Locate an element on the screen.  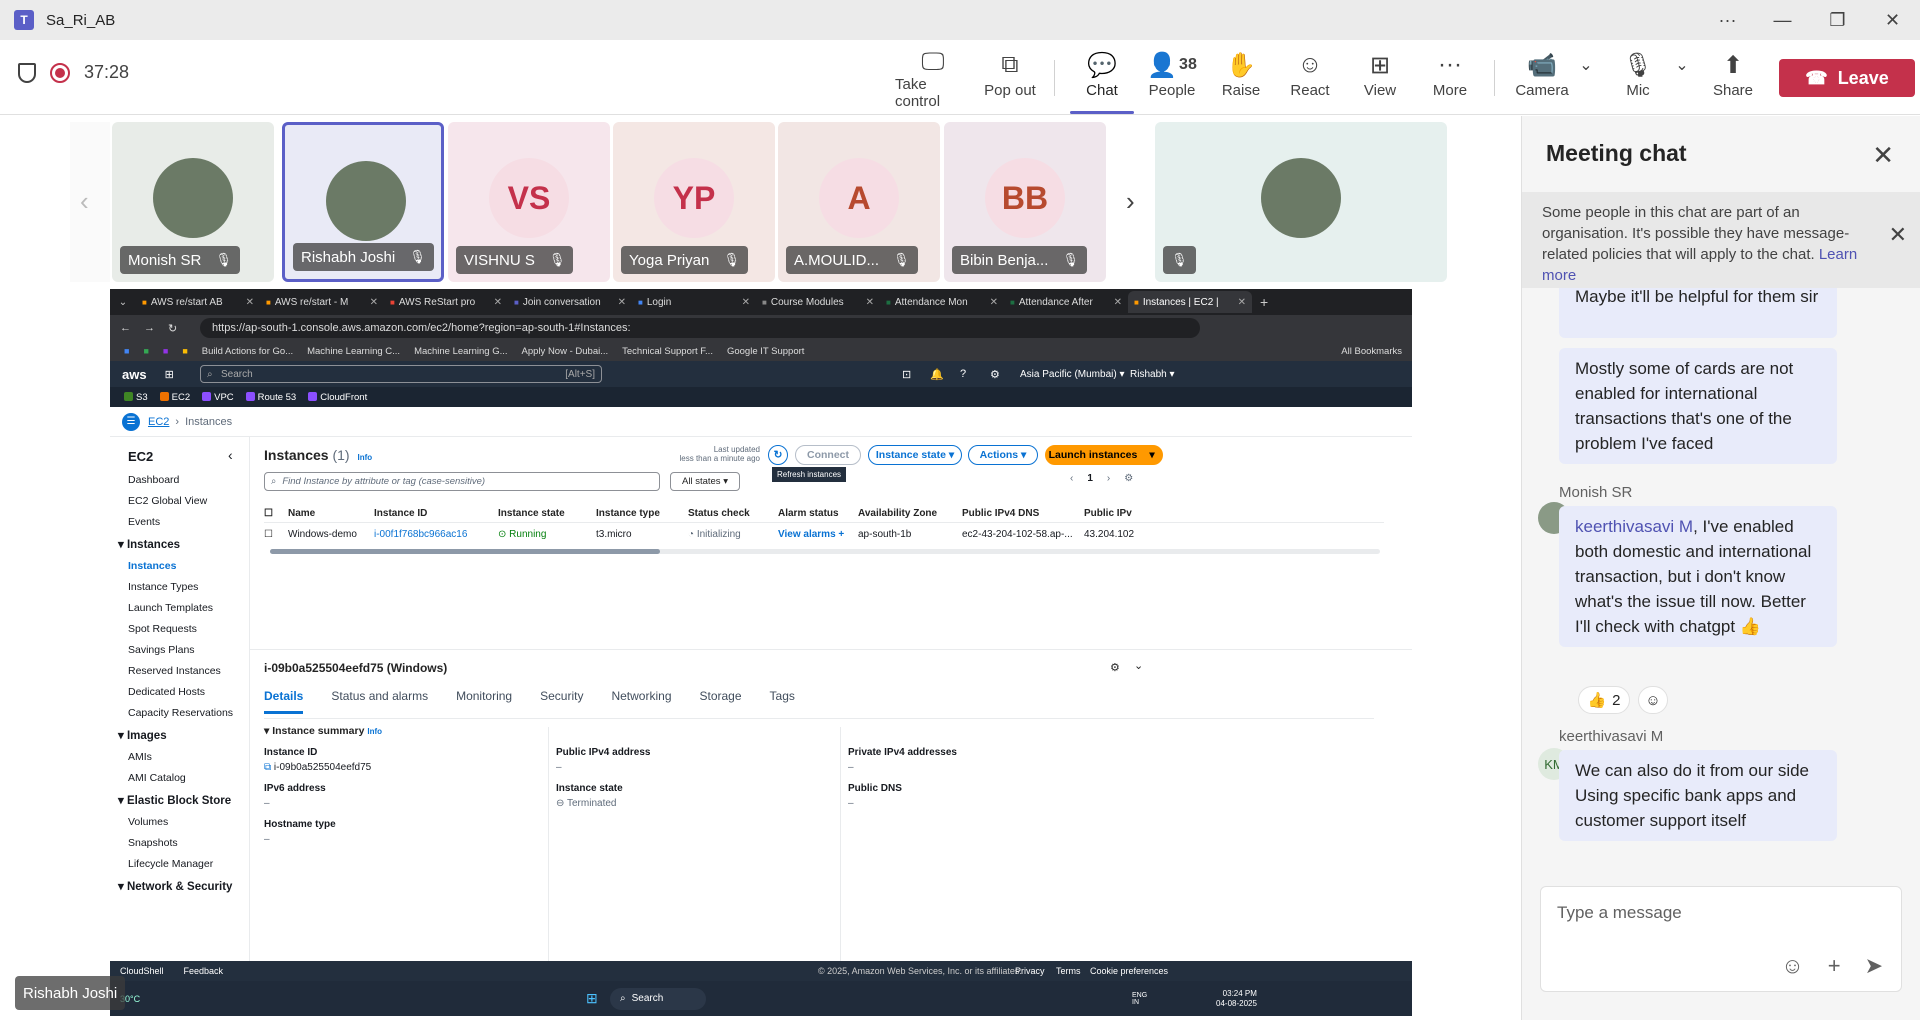
dismiss-notice-icon: ✕ is located at coordinates (1898, 235).